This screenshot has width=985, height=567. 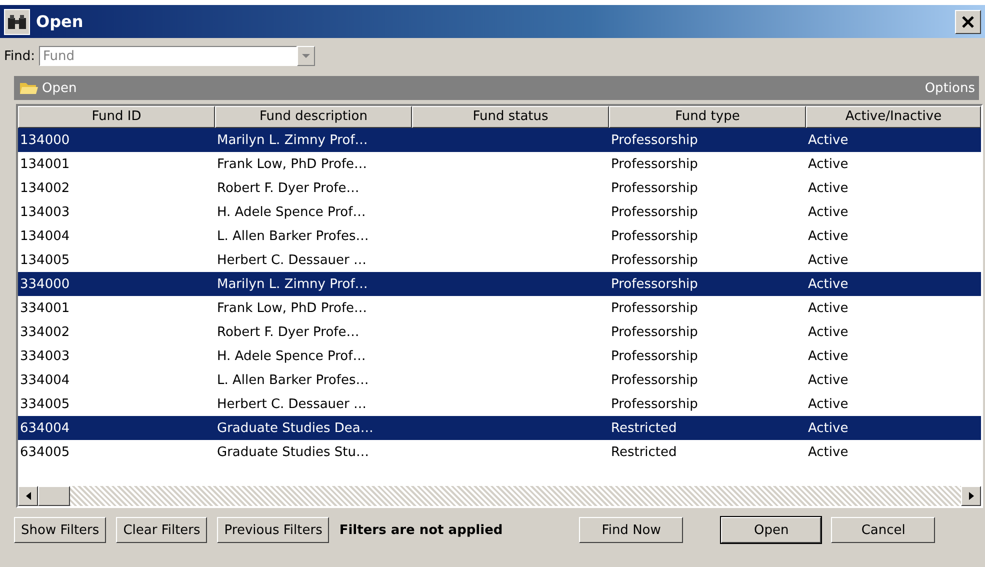 I want to click on open-link: Open, so click(x=48, y=88).